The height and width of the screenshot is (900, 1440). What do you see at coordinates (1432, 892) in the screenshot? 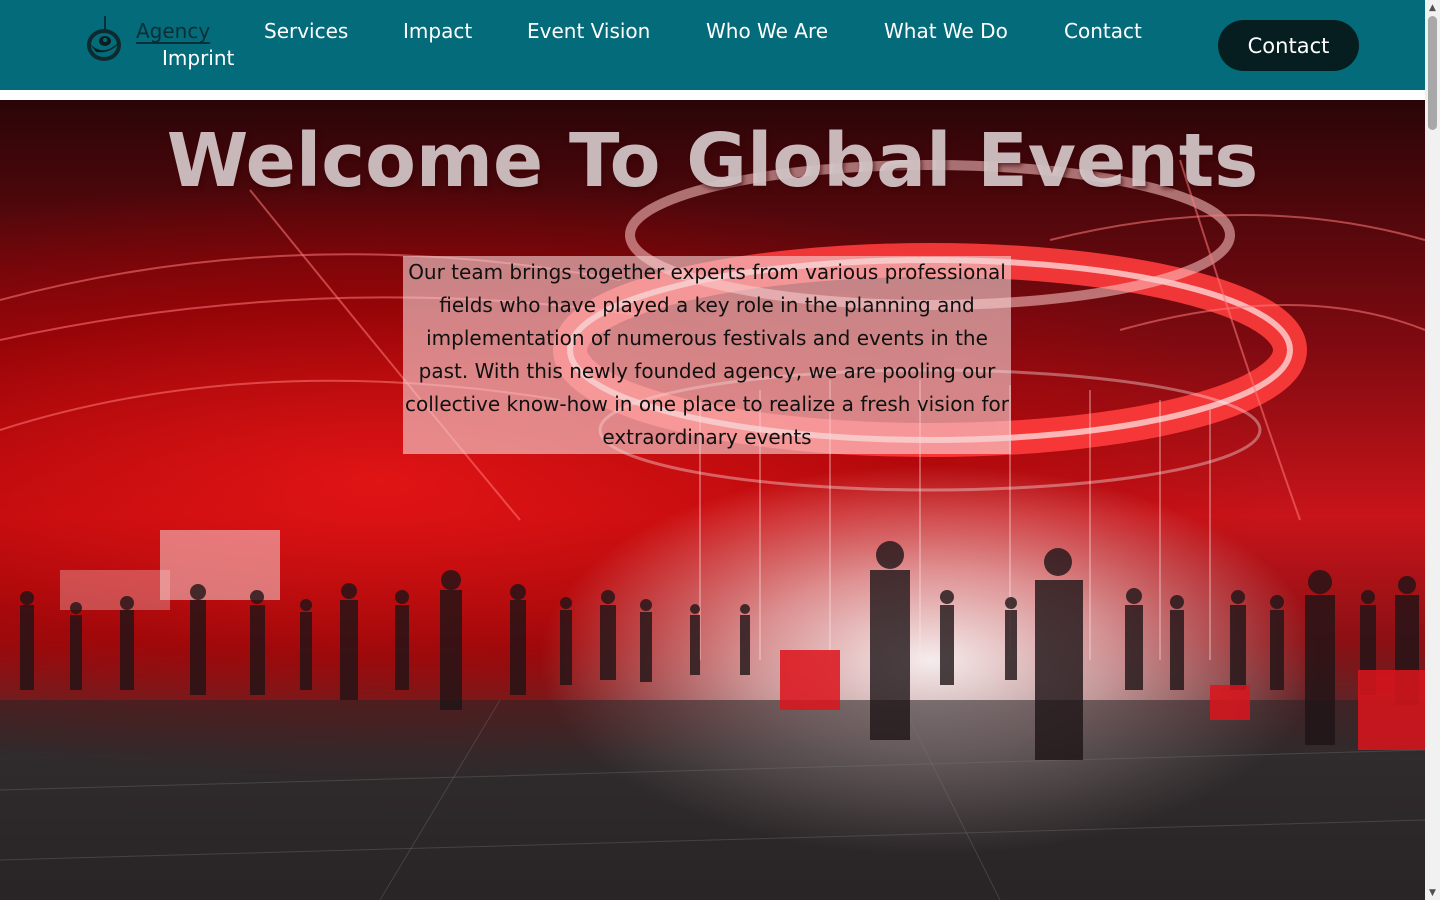
I see `scroll-down-arrow-icon: ▼` at bounding box center [1432, 892].